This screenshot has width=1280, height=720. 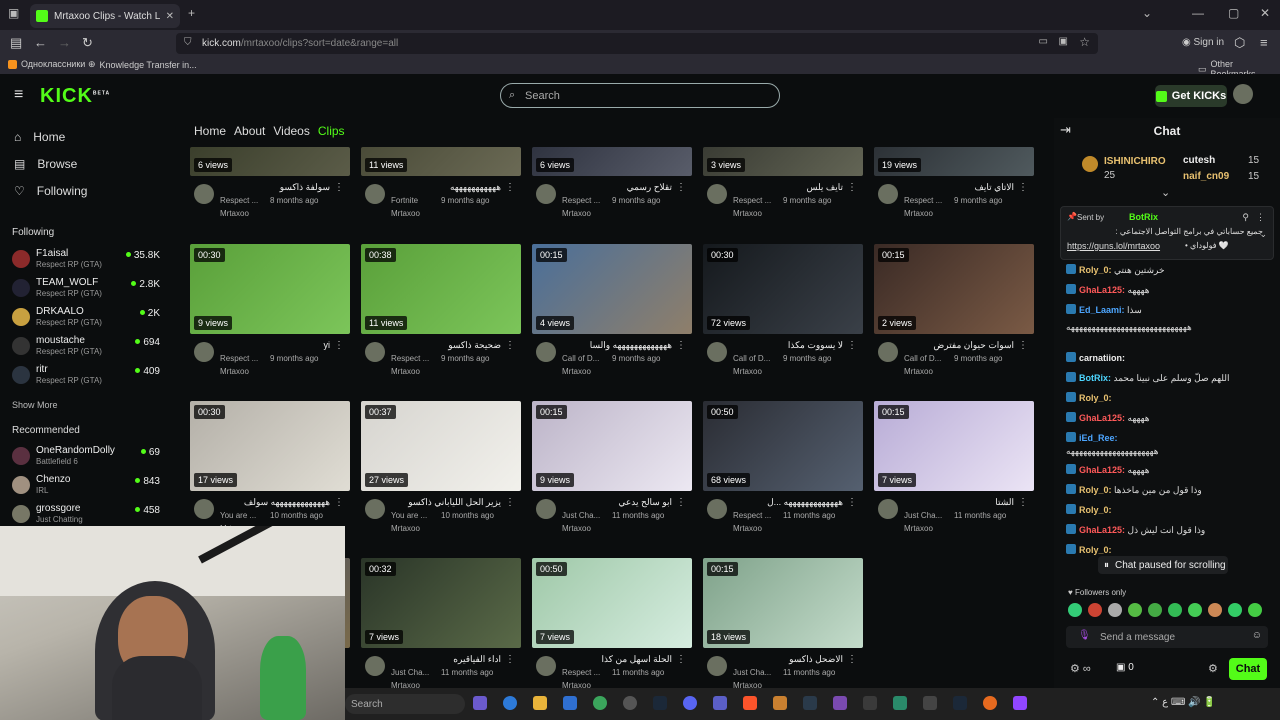 I want to click on show-more-link: Show More, so click(x=35, y=405).